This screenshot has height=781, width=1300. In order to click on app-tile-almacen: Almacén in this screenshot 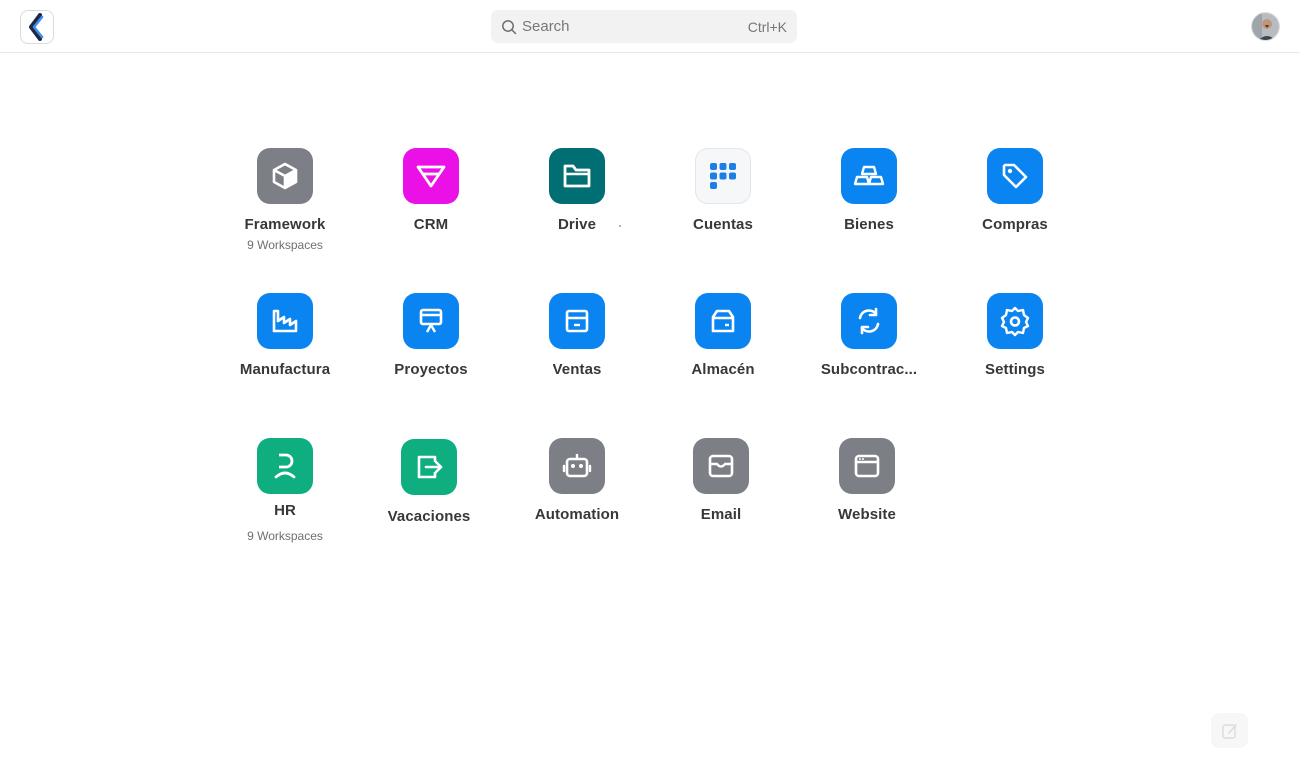, I will do `click(723, 348)`.